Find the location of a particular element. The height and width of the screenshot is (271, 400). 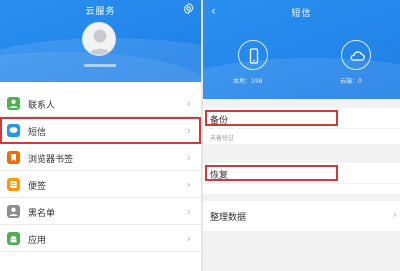

restore-highlight is located at coordinates (271, 173).